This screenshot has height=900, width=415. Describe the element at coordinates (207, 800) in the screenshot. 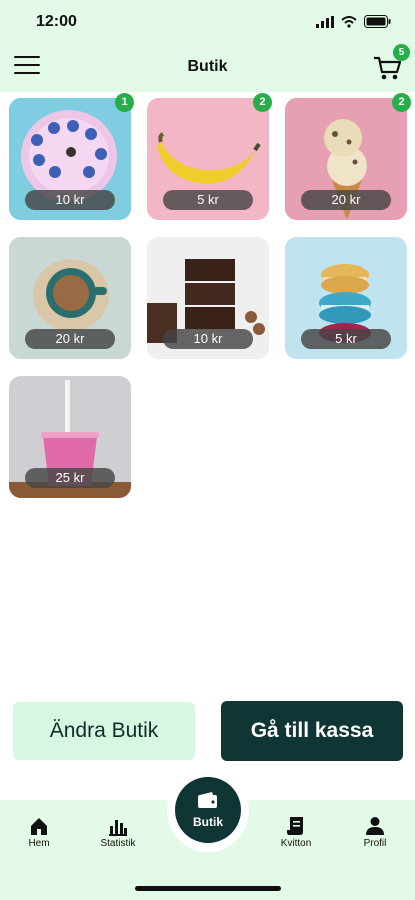

I see `wallet-icon` at that location.